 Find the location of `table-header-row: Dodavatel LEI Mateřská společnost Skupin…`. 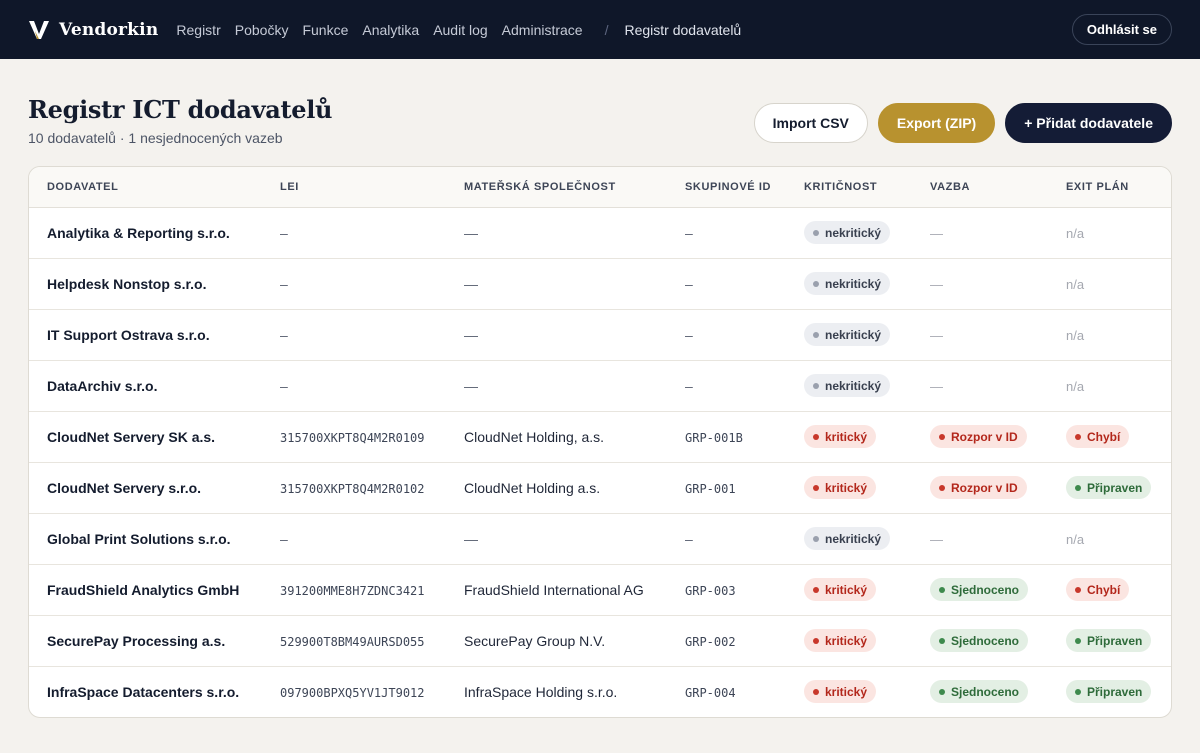

table-header-row: Dodavatel LEI Mateřská společnost Skupin… is located at coordinates (600, 187).